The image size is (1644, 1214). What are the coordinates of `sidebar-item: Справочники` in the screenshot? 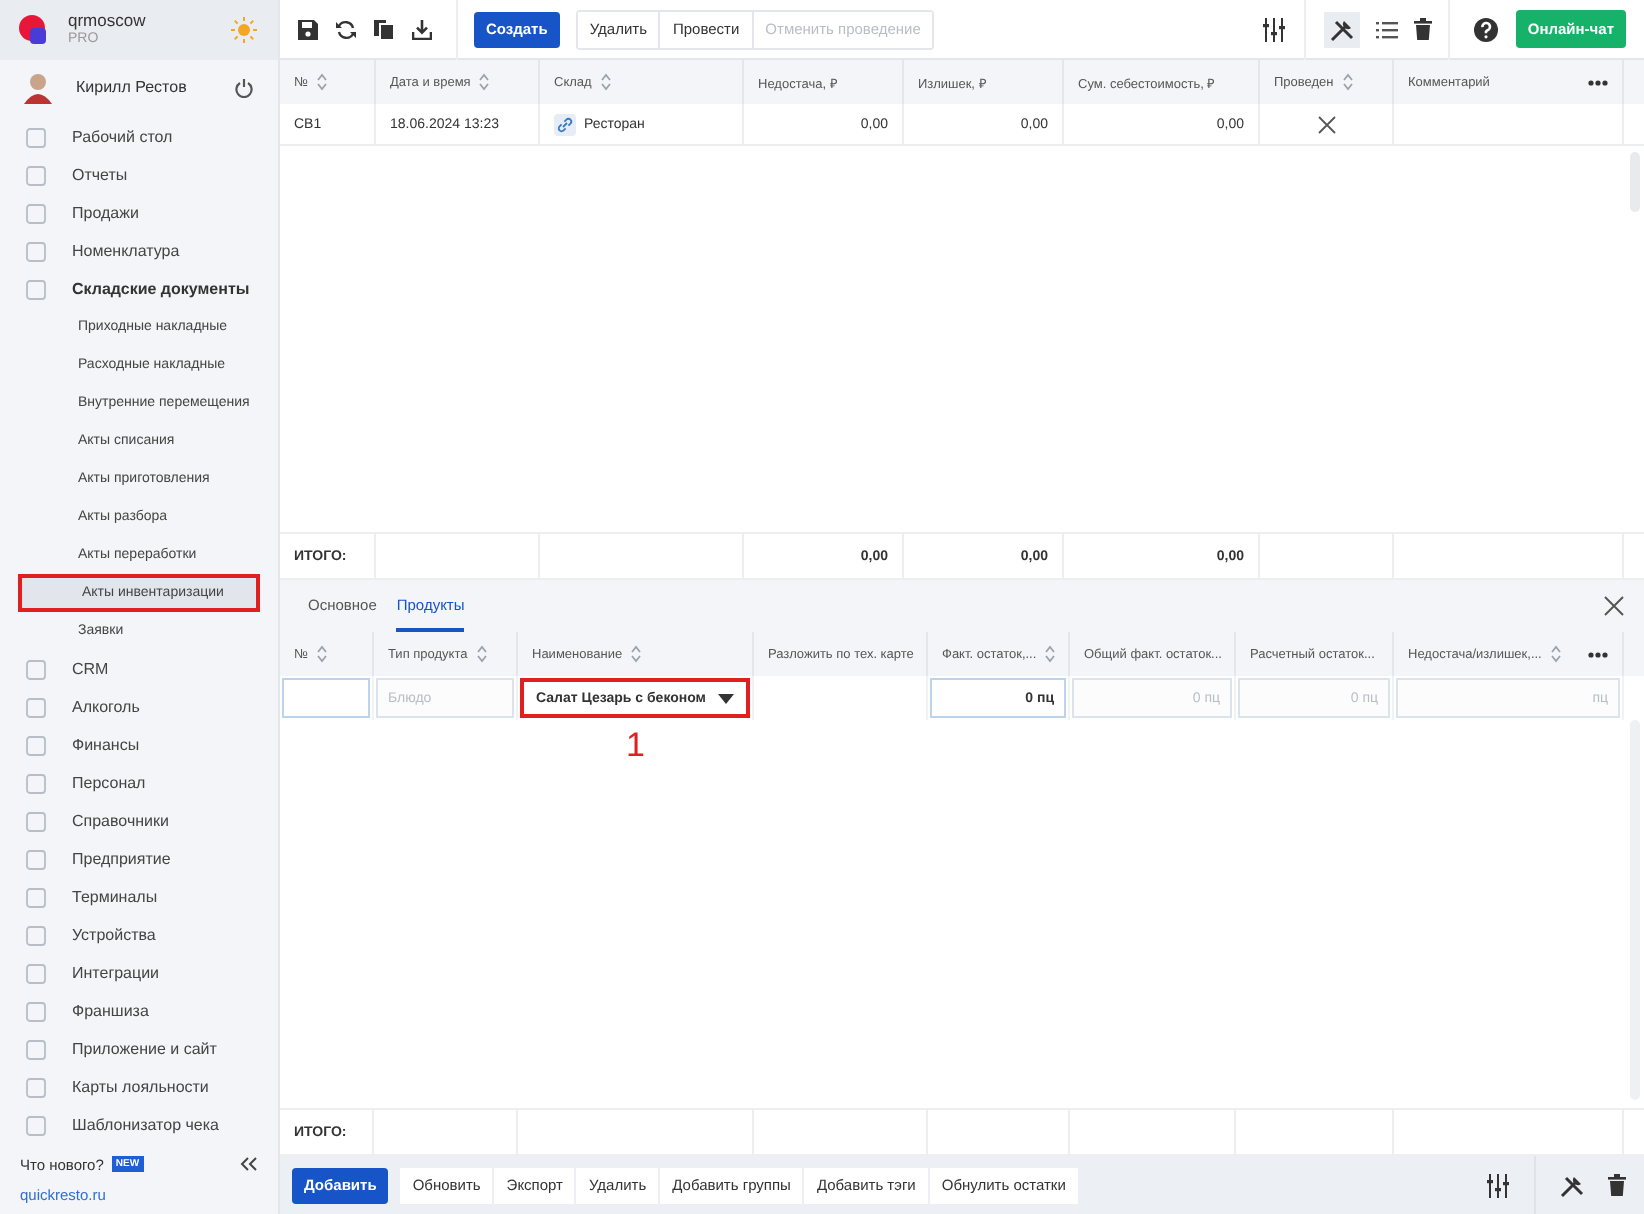 It's located at (139, 821).